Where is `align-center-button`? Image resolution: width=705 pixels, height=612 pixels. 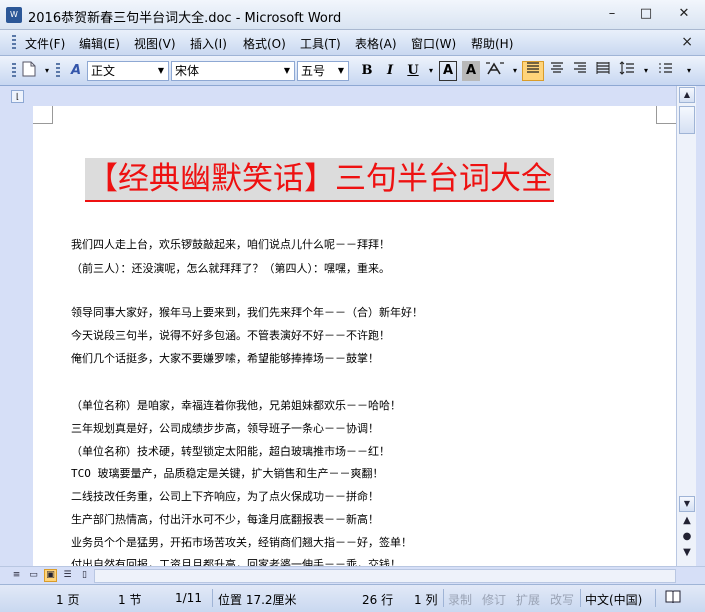
align-center-button is located at coordinates (557, 71).